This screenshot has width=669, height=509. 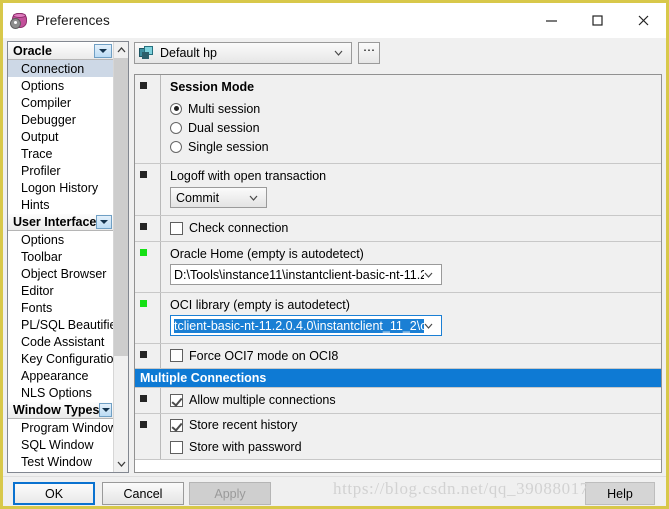 What do you see at coordinates (415, 447) in the screenshot?
I see `checkbox-store-with-password: Store with password` at bounding box center [415, 447].